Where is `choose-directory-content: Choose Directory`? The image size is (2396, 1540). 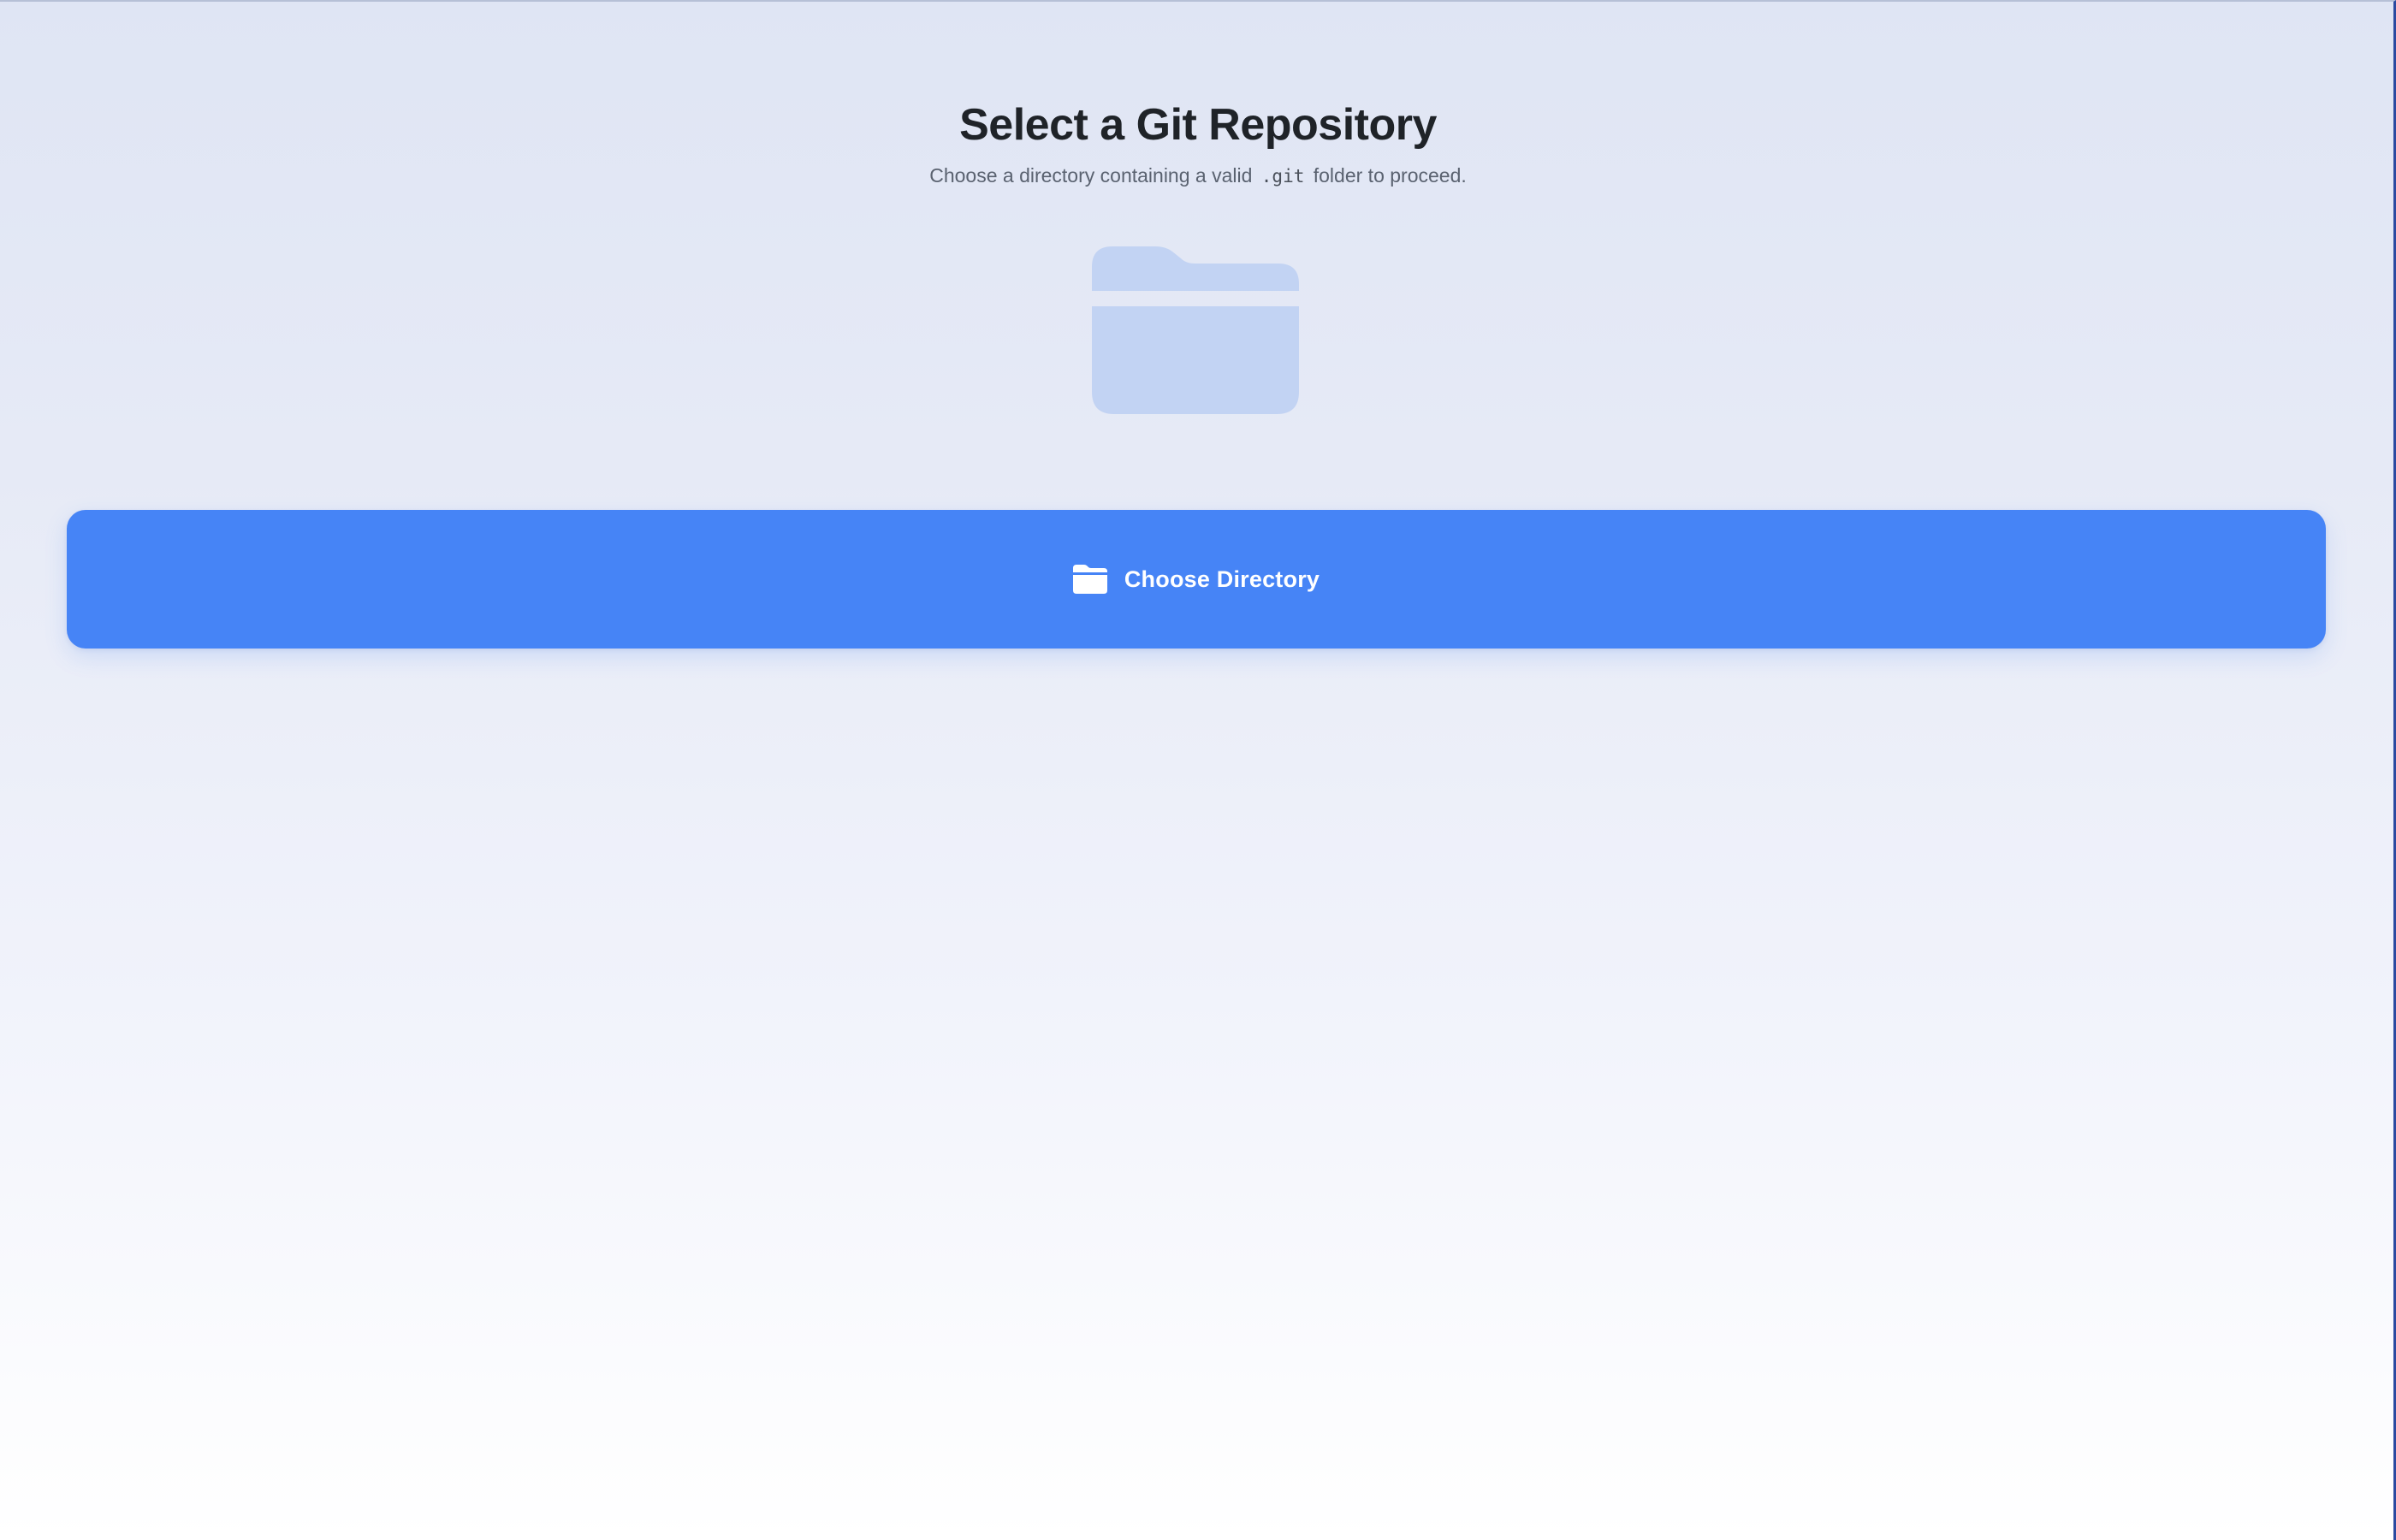 choose-directory-content: Choose Directory is located at coordinates (1196, 579).